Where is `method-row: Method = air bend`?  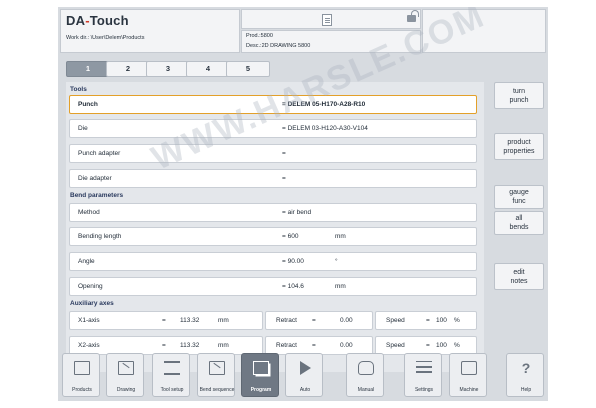
method-row: Method = air bend is located at coordinates (273, 212).